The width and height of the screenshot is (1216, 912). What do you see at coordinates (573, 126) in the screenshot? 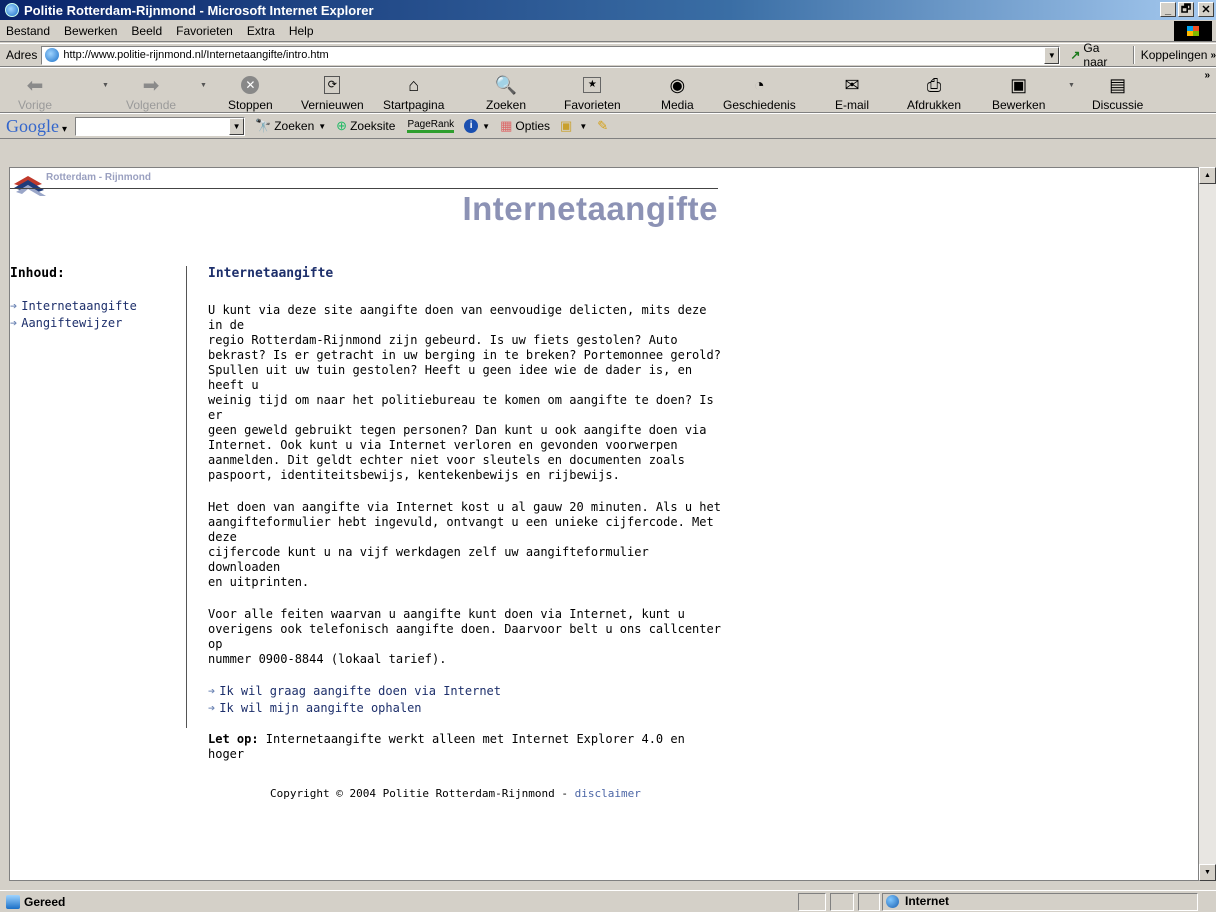
I see `folder-button: ▣ ▼` at bounding box center [573, 126].